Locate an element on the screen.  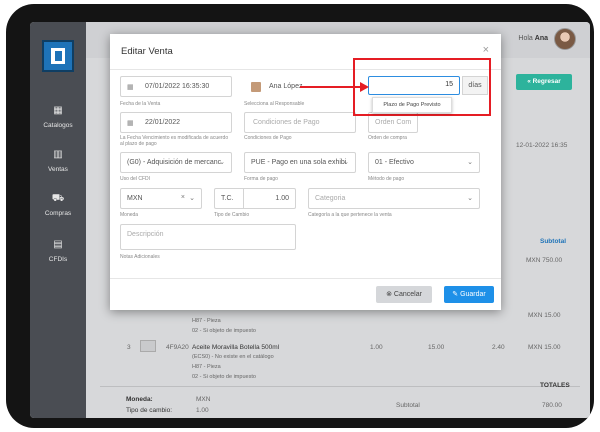
product-unit: H87 - Pieza is located at coordinates (206, 367).